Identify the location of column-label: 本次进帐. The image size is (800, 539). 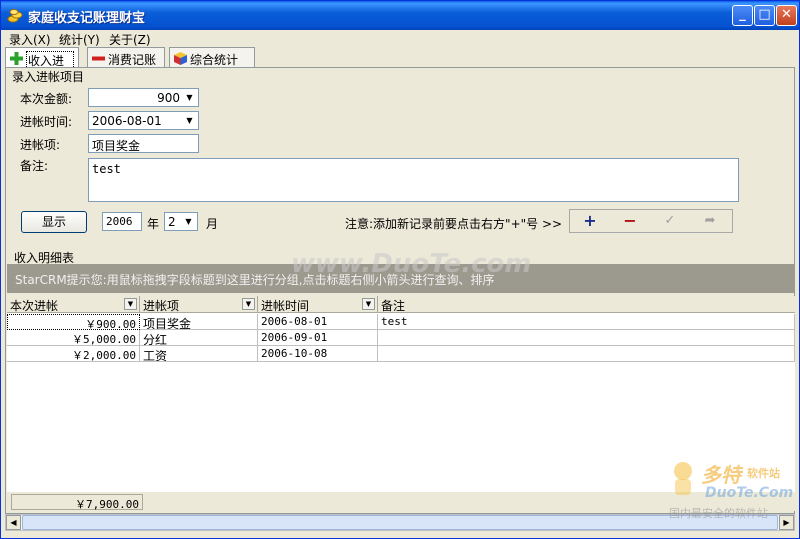
(34, 306).